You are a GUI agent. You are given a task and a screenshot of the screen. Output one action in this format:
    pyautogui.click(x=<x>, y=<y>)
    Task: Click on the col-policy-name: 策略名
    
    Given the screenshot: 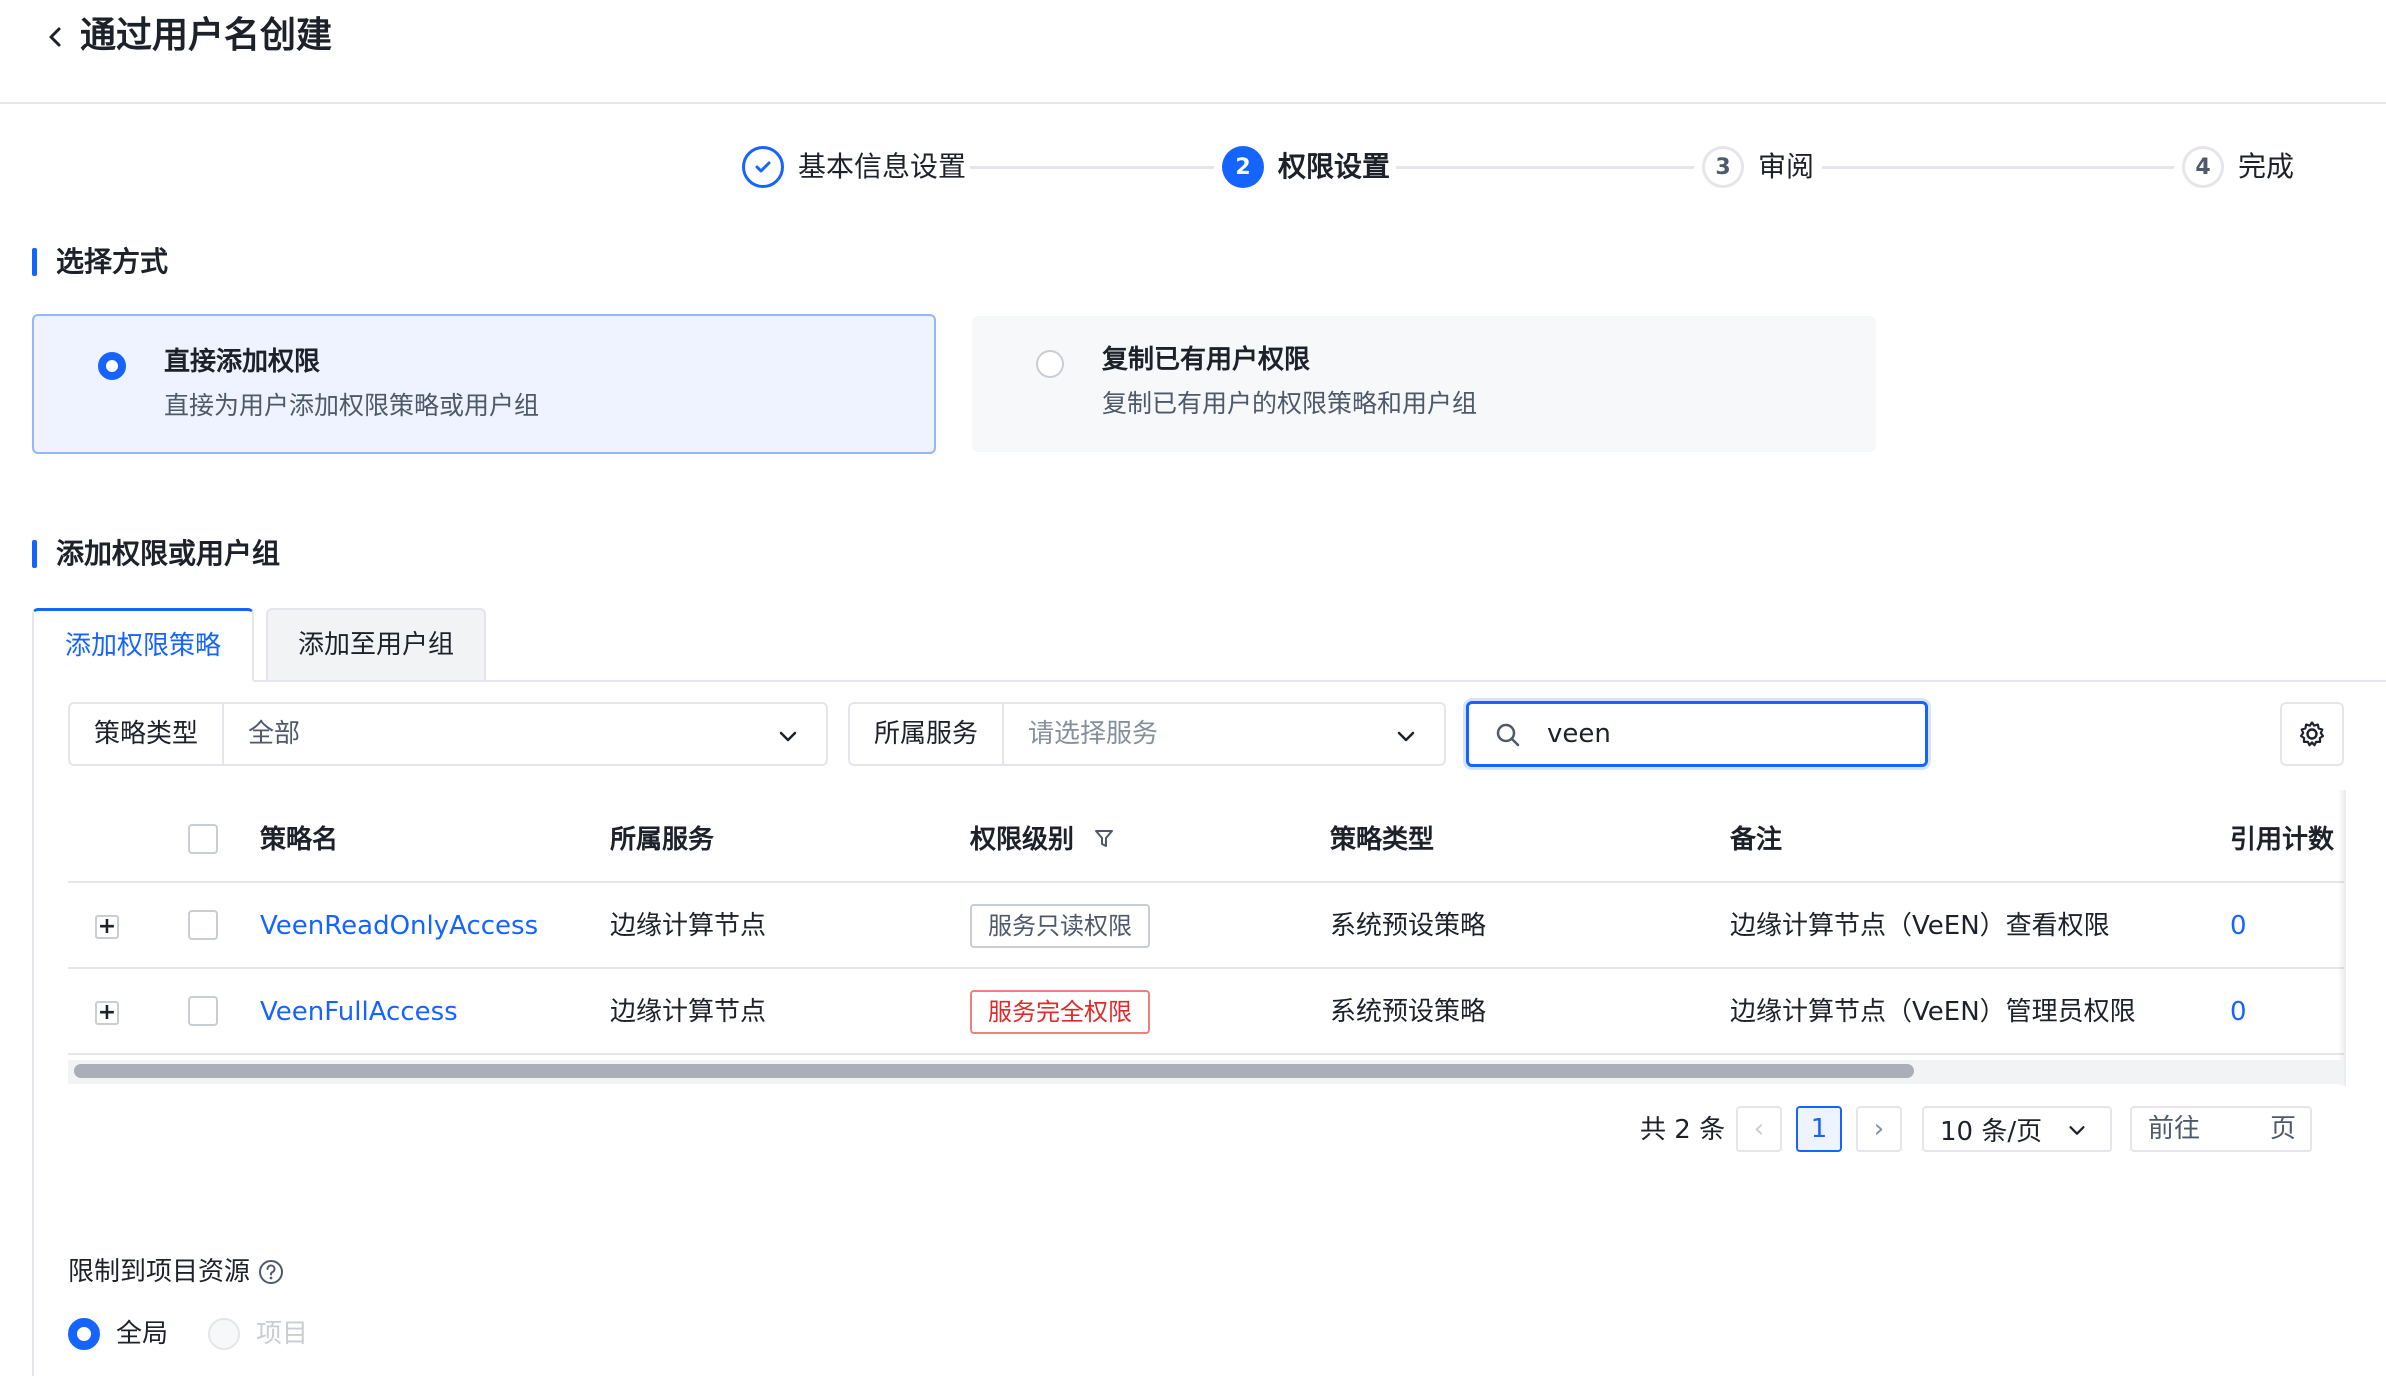 What is the action you would take?
    pyautogui.click(x=299, y=840)
    